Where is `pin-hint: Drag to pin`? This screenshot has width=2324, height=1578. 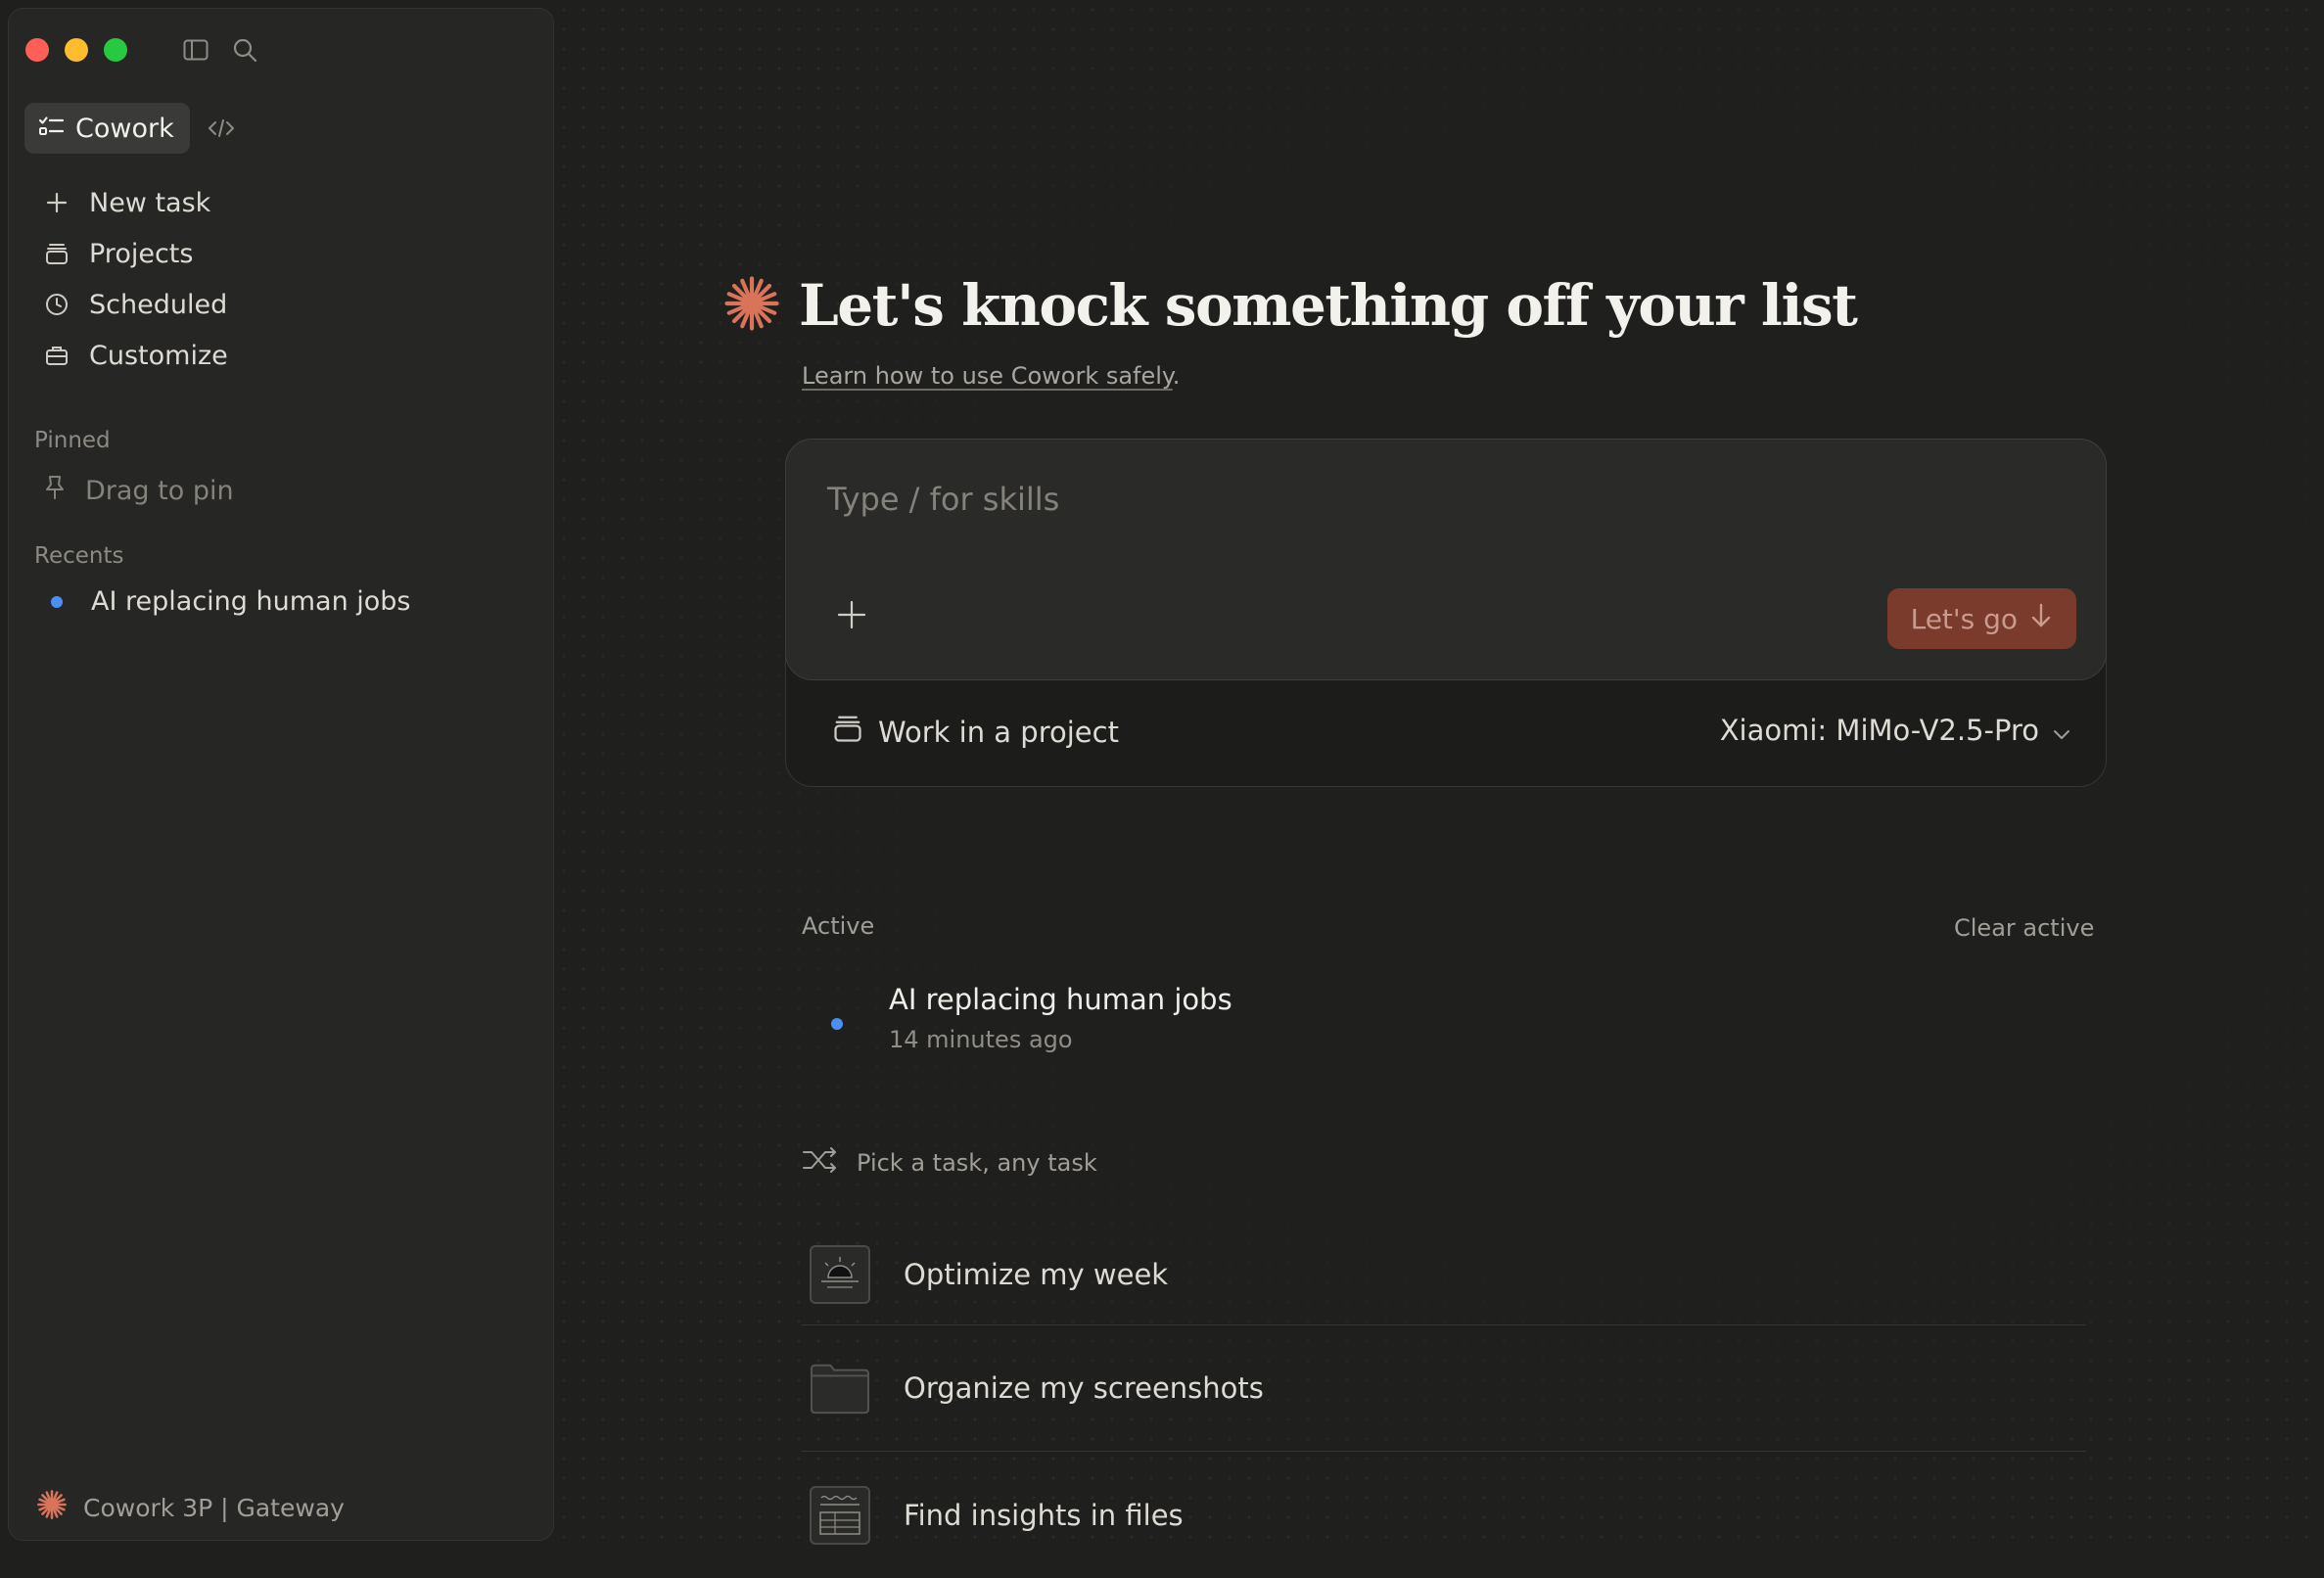
pin-hint: Drag to pin is located at coordinates (159, 491).